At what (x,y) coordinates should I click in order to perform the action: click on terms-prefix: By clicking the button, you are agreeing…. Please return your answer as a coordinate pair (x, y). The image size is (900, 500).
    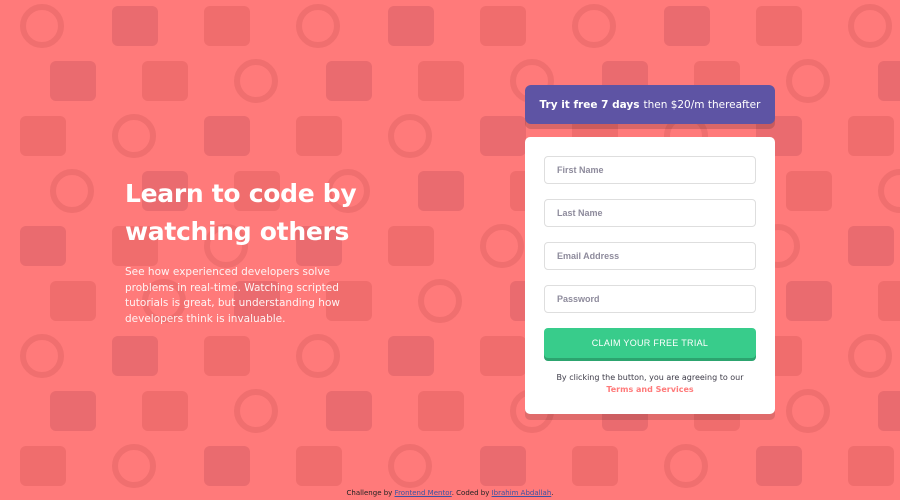
    Looking at the image, I should click on (650, 377).